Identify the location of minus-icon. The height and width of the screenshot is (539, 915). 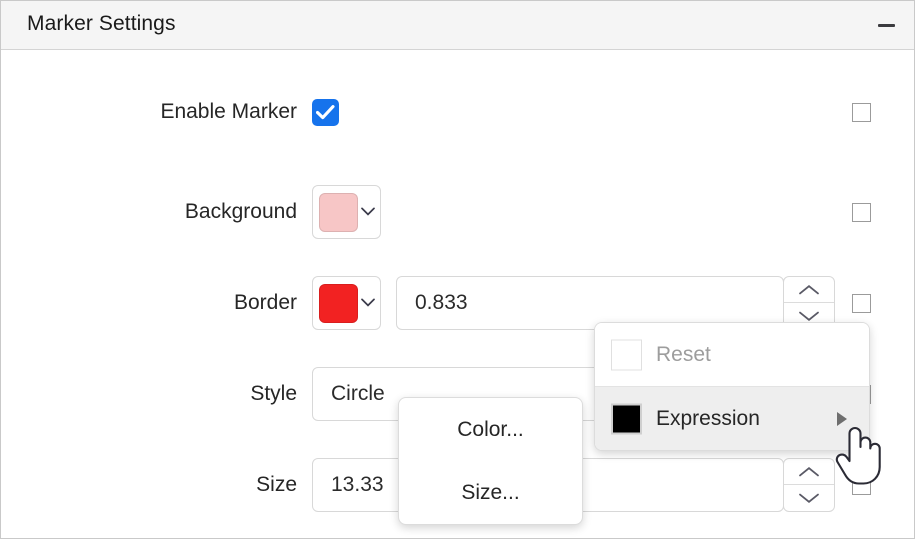
(886, 25).